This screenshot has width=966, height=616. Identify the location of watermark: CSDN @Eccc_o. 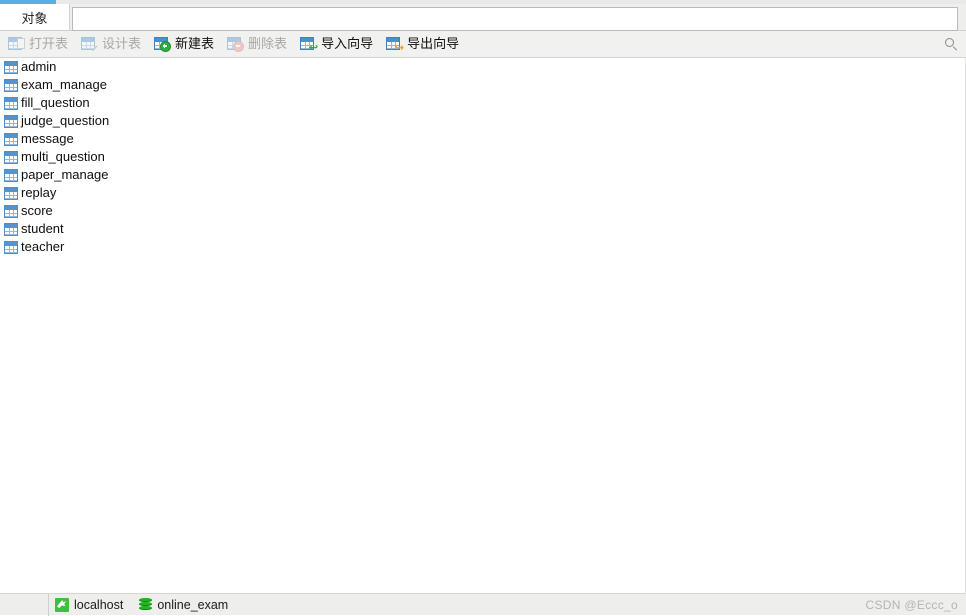
(911, 604).